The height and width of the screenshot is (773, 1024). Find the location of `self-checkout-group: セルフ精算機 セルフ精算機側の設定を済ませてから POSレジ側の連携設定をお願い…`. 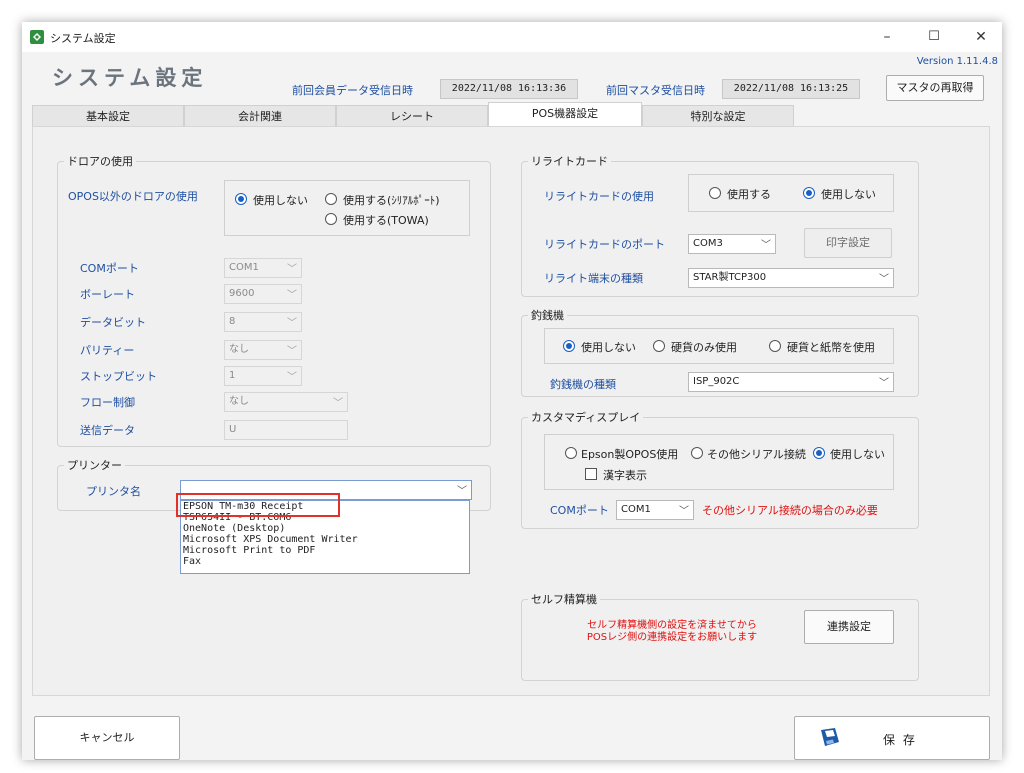

self-checkout-group: セルフ精算機 セルフ精算機側の設定を済ませてから POSレジ側の連携設定をお願い… is located at coordinates (720, 636).